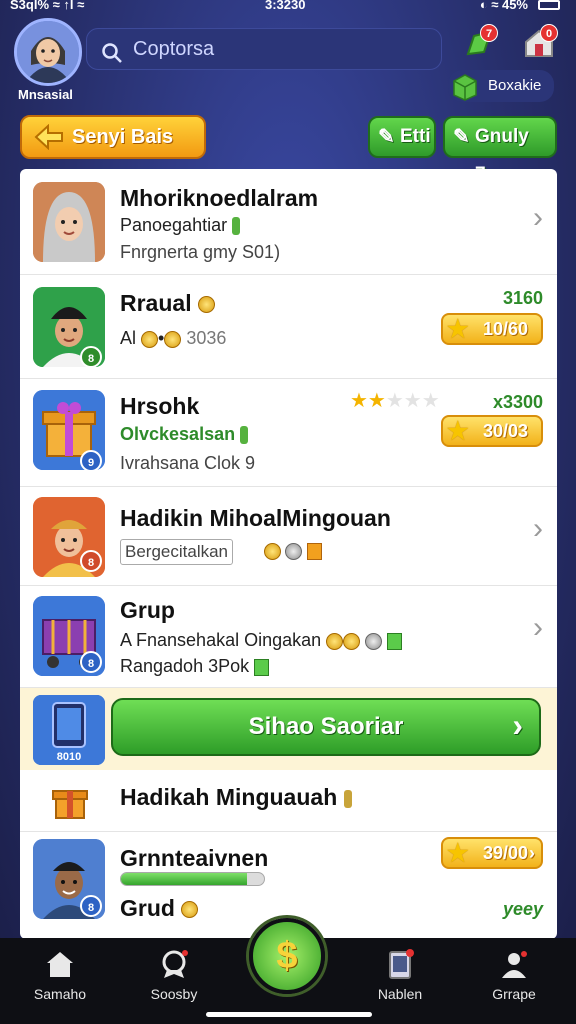 Image resolution: width=576 pixels, height=1024 pixels. I want to click on featured-button: Sihao Saoriar ›, so click(326, 727).